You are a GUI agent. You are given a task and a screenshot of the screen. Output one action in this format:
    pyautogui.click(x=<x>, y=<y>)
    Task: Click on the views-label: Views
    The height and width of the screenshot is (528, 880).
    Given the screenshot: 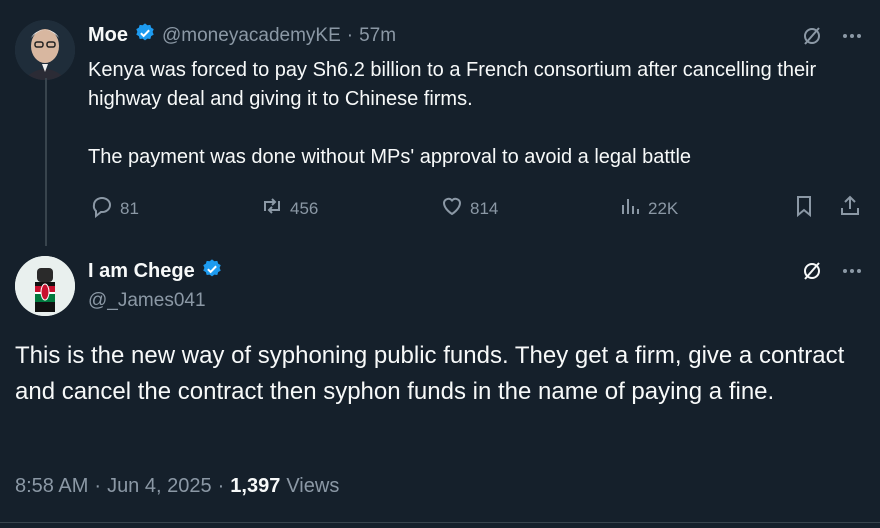 What is the action you would take?
    pyautogui.click(x=313, y=486)
    